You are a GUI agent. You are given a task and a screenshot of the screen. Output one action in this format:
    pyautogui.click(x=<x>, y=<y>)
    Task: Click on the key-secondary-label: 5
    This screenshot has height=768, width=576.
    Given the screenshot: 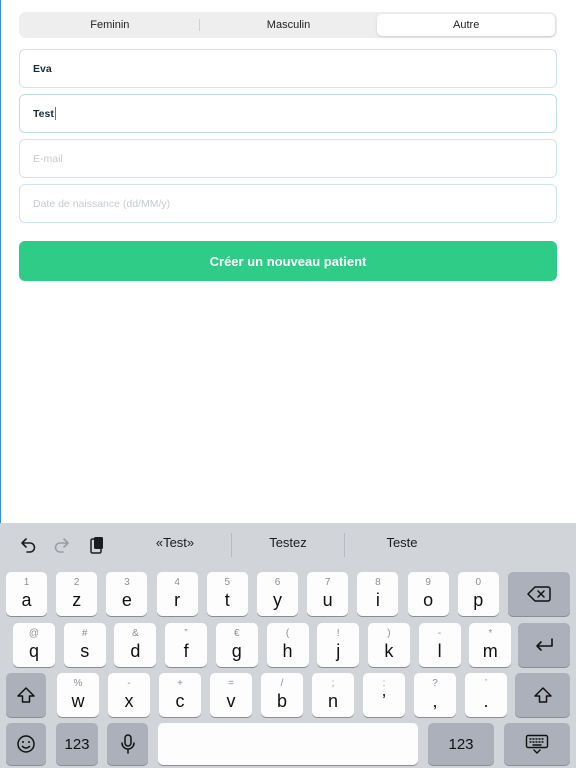 What is the action you would take?
    pyautogui.click(x=227, y=582)
    